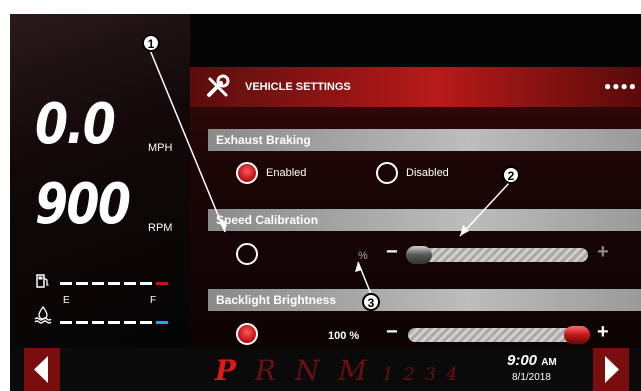 Image resolution: width=641 pixels, height=391 pixels. Describe the element at coordinates (371, 302) in the screenshot. I see `callout-3: 3` at that location.